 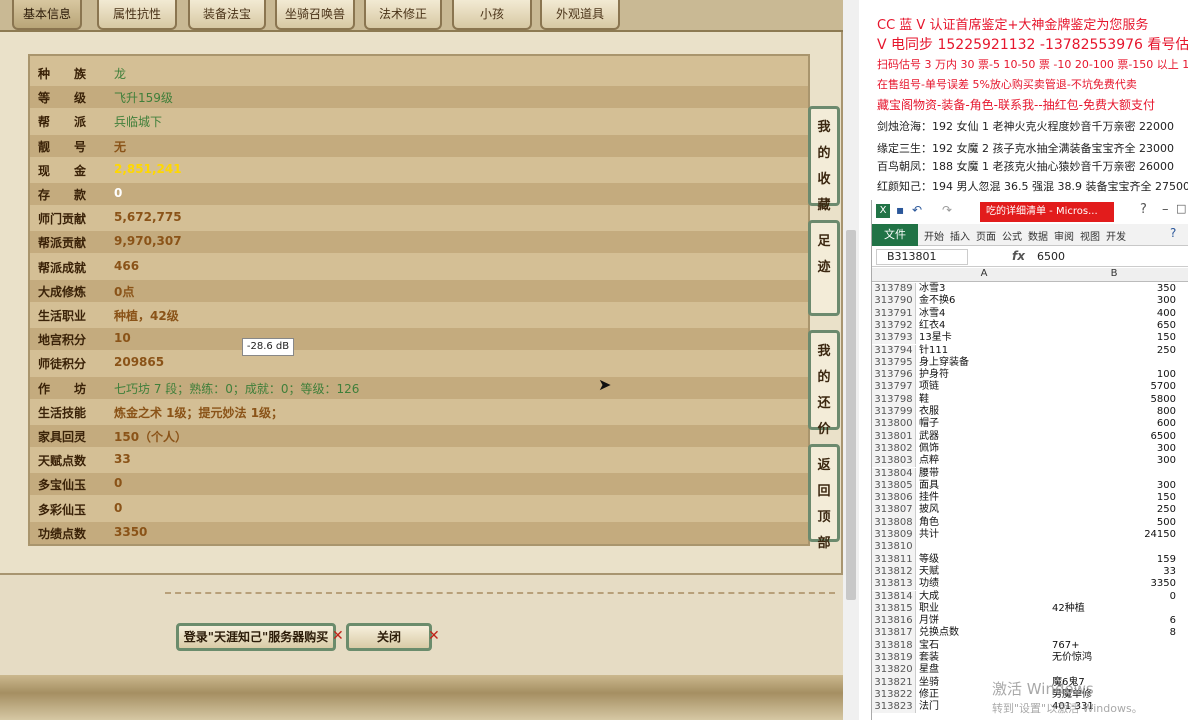 I want to click on cell-a: 月饼, so click(x=929, y=621).